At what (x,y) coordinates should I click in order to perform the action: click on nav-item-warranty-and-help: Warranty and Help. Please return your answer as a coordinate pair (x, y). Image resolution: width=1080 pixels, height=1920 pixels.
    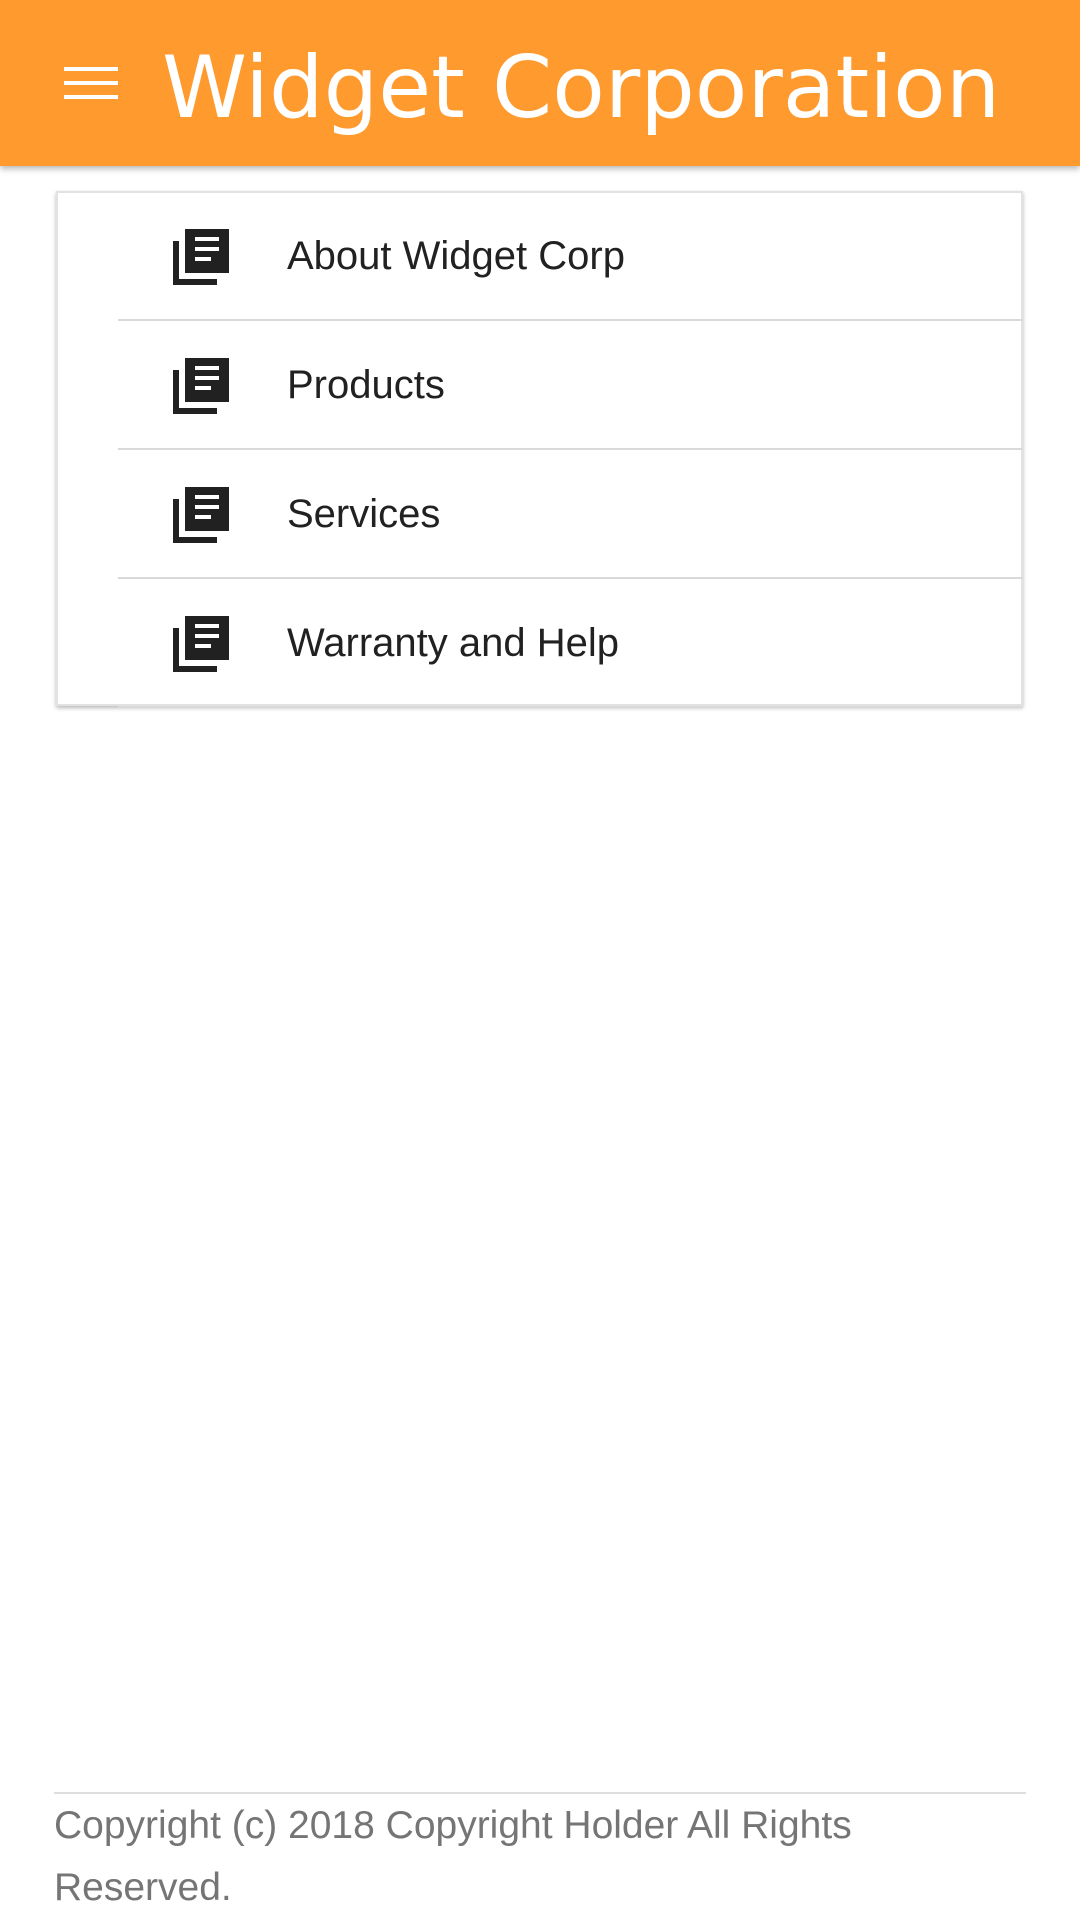
    Looking at the image, I should click on (540, 644).